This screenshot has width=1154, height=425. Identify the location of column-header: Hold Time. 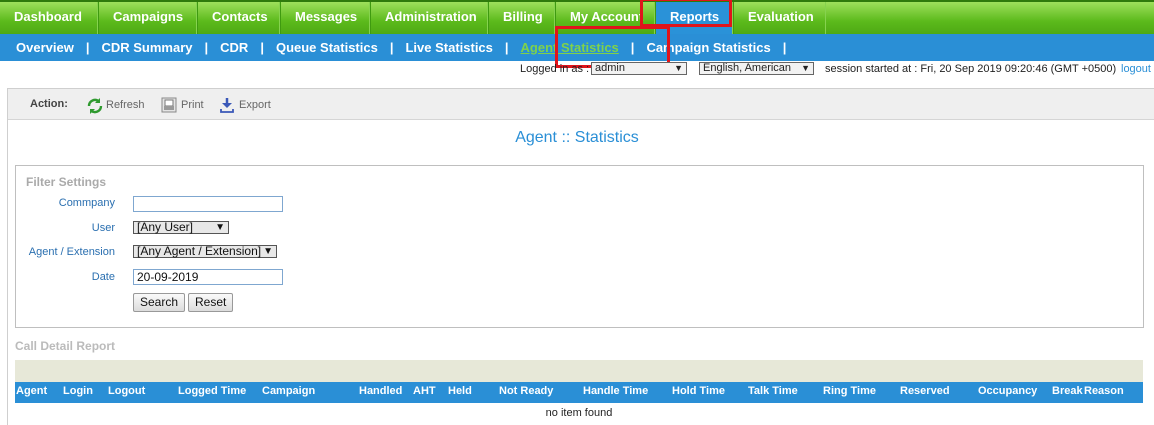
(698, 391).